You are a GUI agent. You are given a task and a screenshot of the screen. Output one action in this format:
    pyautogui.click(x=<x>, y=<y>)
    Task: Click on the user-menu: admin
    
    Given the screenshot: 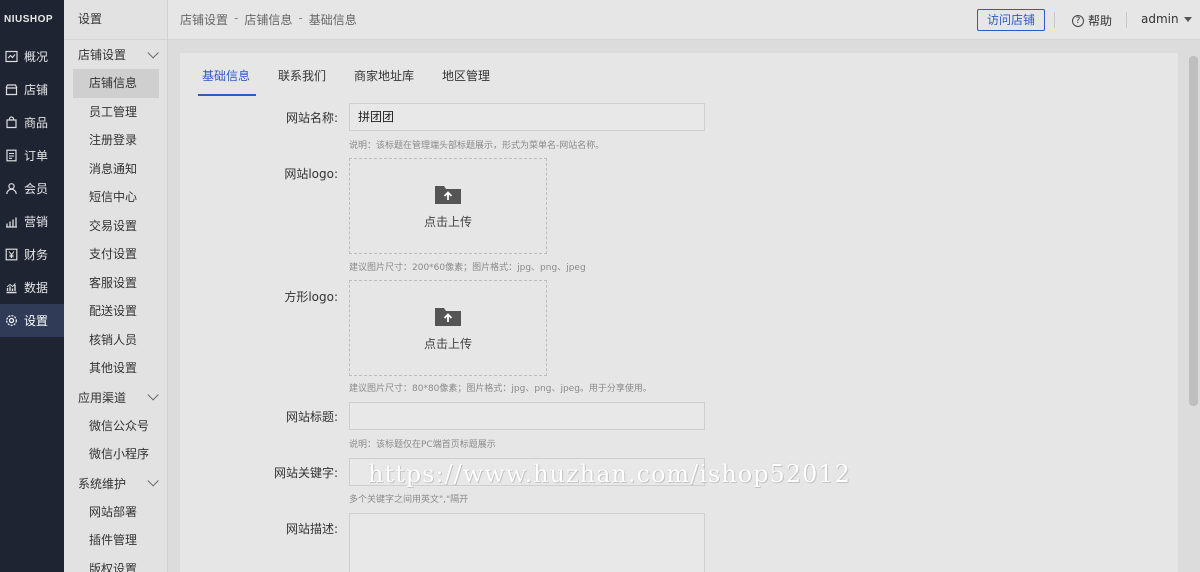 What is the action you would take?
    pyautogui.click(x=1166, y=19)
    